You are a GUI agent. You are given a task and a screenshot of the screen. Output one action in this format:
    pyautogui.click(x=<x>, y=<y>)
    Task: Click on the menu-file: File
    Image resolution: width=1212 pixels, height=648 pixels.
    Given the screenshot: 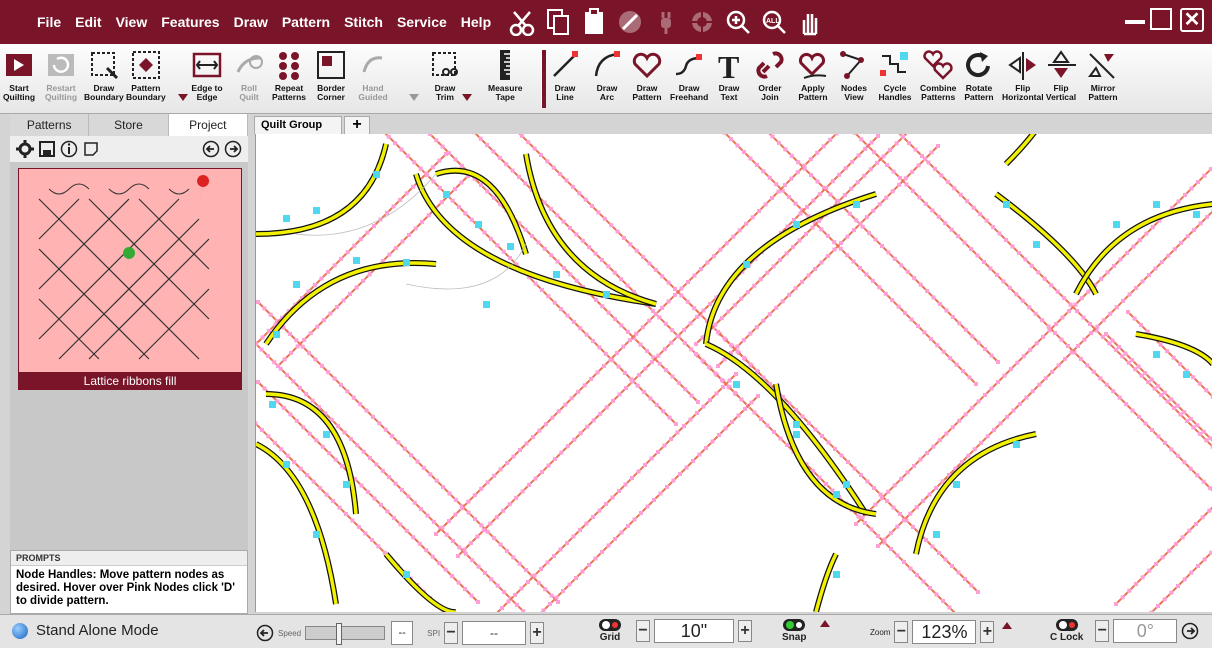 What is the action you would take?
    pyautogui.click(x=49, y=22)
    